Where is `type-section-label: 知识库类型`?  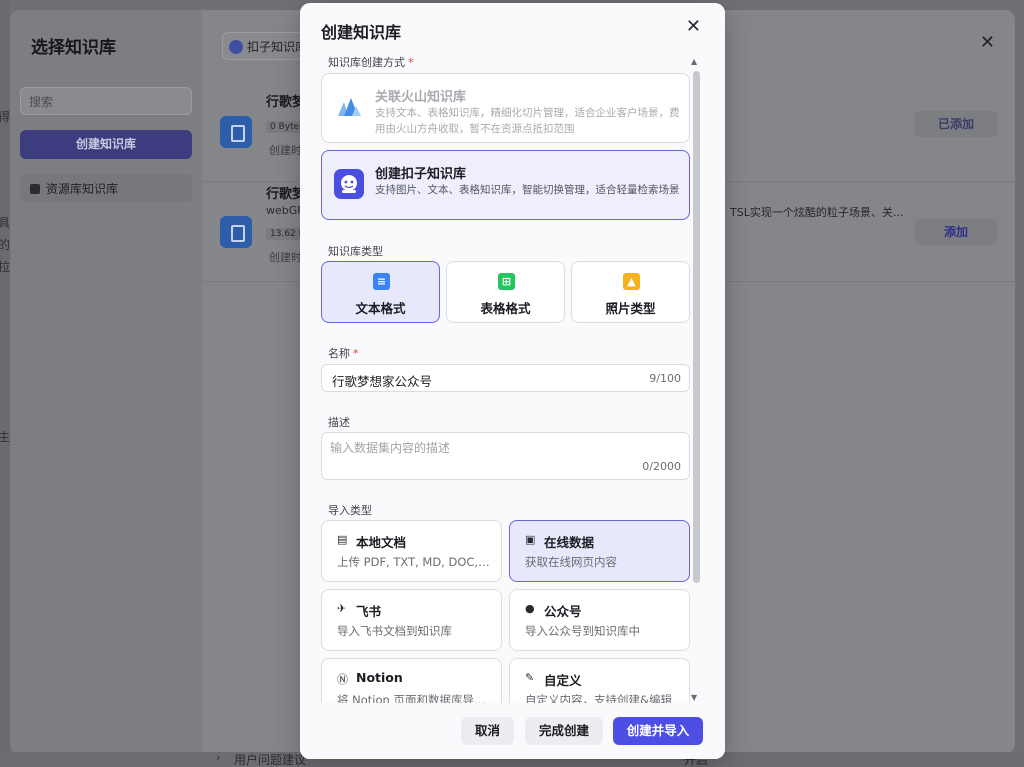
type-section-label: 知识库类型 is located at coordinates (355, 251).